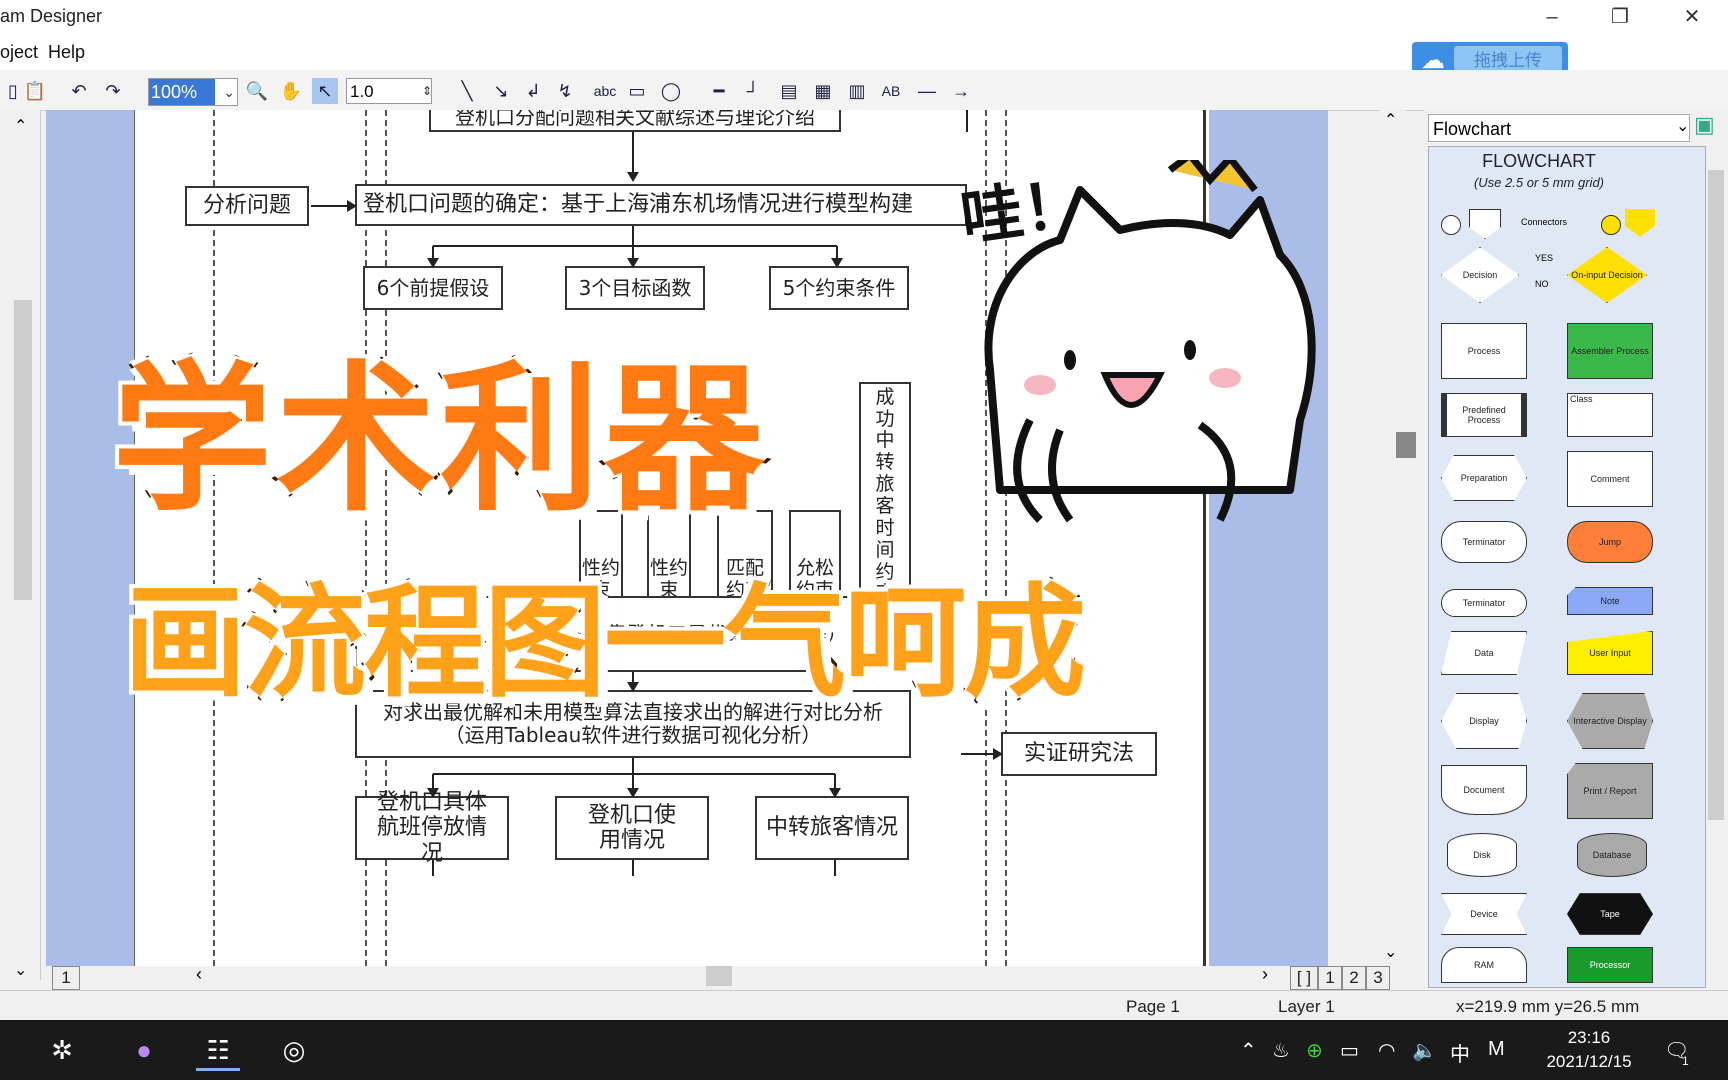 The image size is (1728, 1080). Describe the element at coordinates (1589, 1050) in the screenshot. I see `clock: 23:16 2021/12/15` at that location.